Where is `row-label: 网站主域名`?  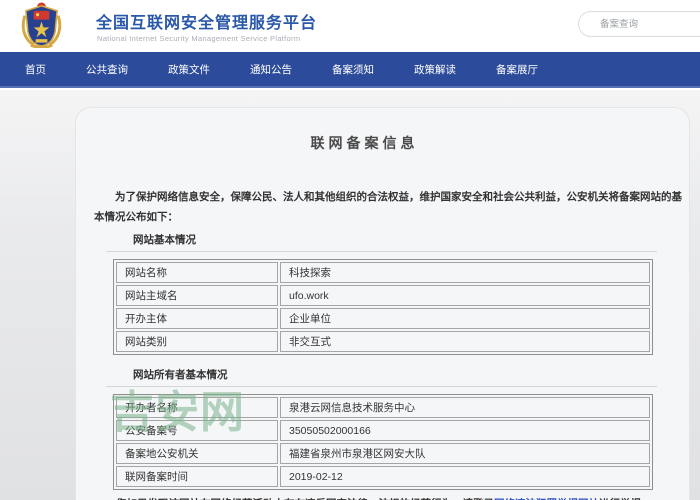 row-label: 网站主域名 is located at coordinates (197, 295).